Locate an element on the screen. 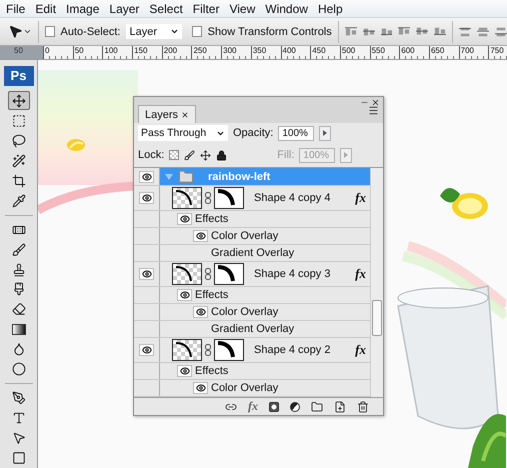 The width and height of the screenshot is (507, 468). pen-icon is located at coordinates (19, 398).